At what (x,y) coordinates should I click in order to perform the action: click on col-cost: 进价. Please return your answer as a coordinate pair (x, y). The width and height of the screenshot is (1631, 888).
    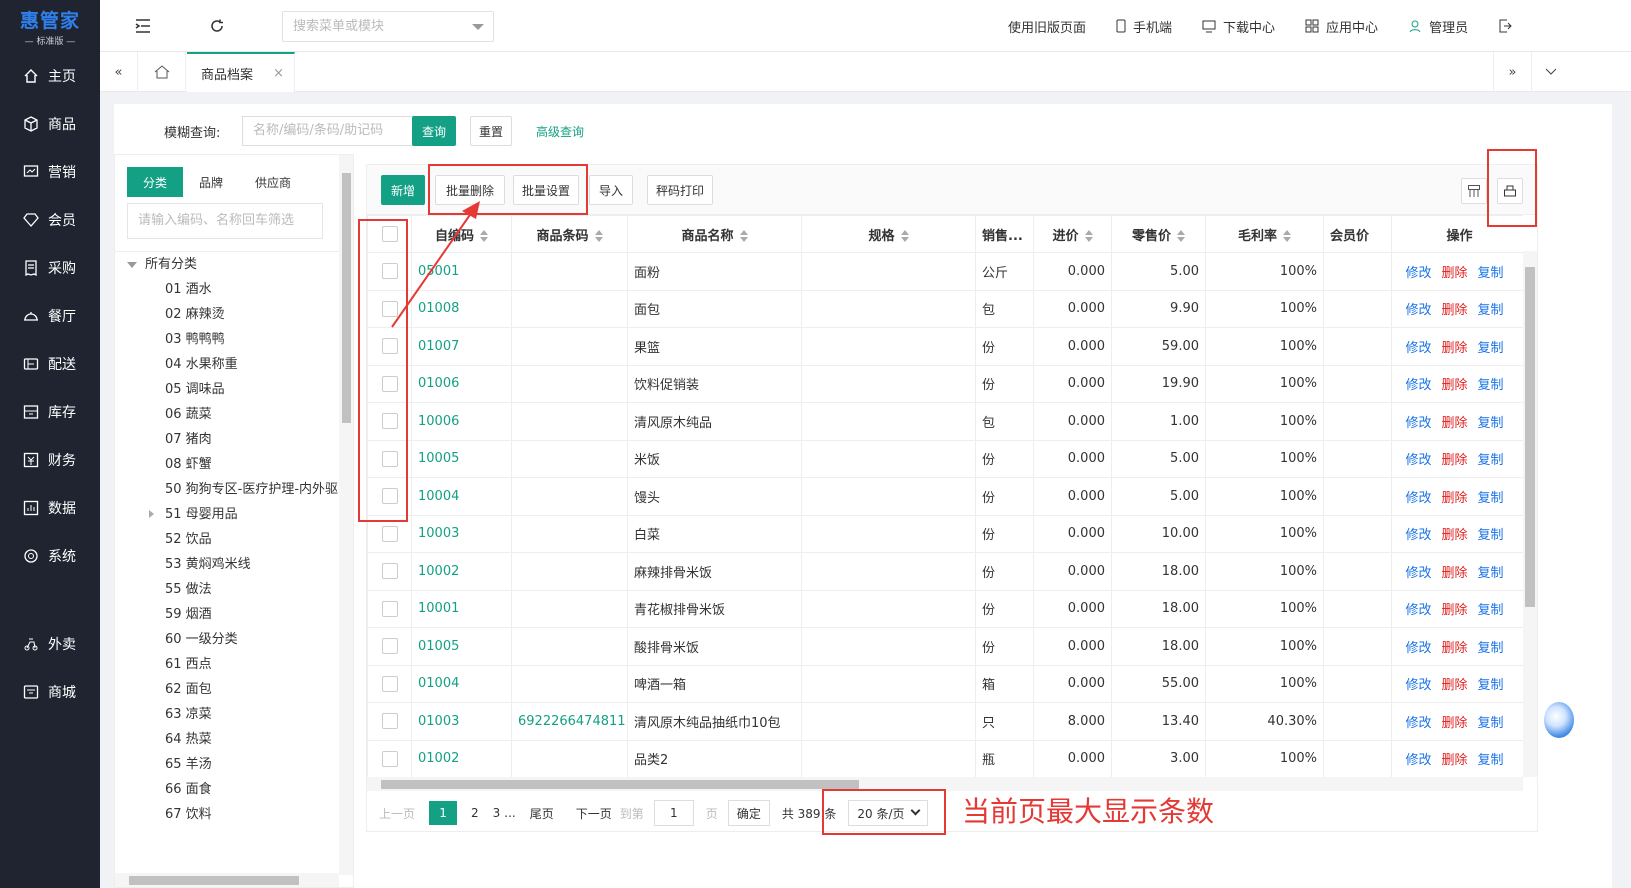
    Looking at the image, I should click on (1072, 234).